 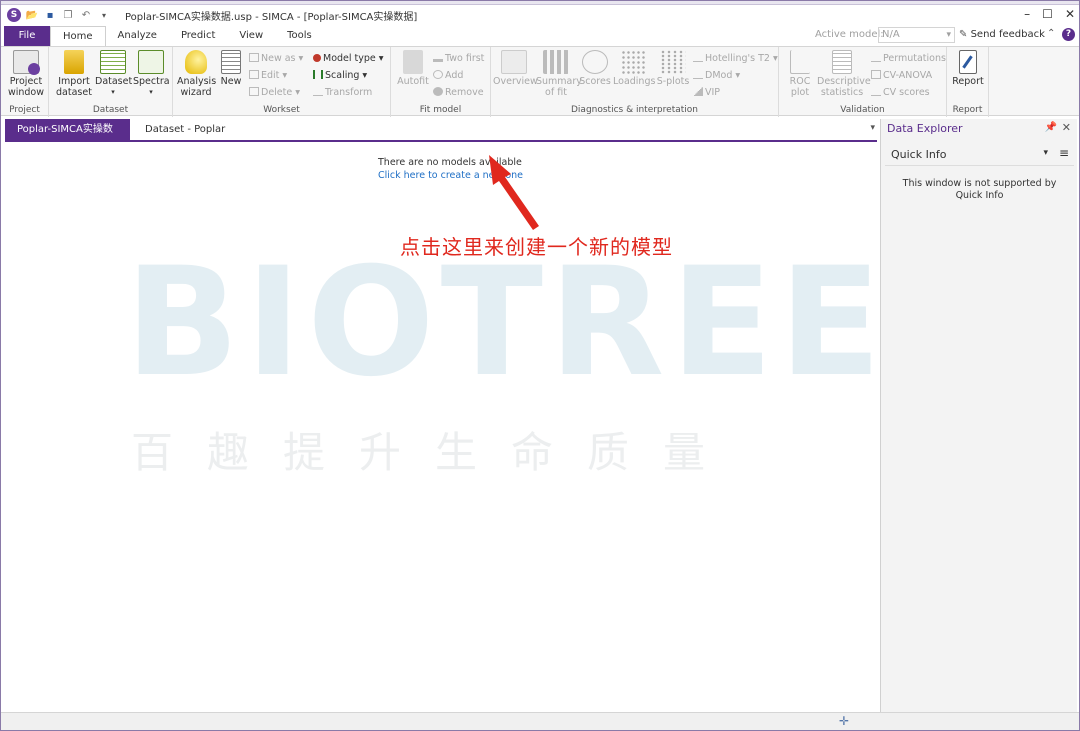 What do you see at coordinates (441, 138) in the screenshot?
I see `document-tab-bar: Poplar-SIMCA实操数据 Dataset - Poplar ▾` at bounding box center [441, 138].